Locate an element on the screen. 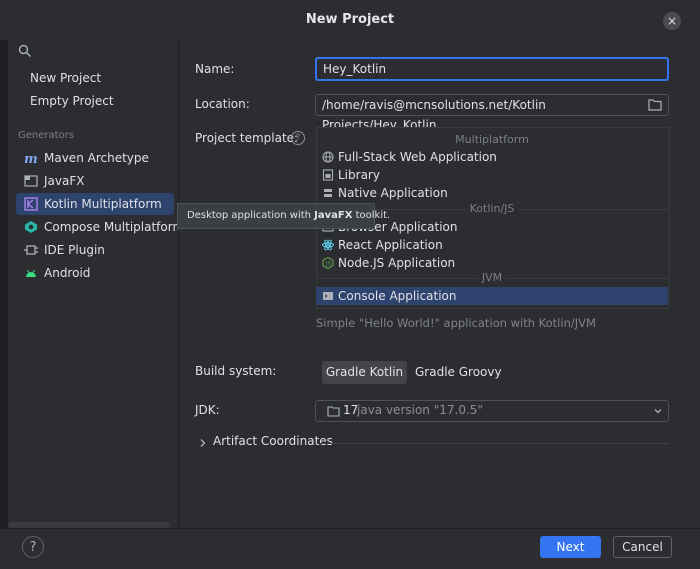 This screenshot has width=700, height=569. background-ide-strip is located at coordinates (4, 284).